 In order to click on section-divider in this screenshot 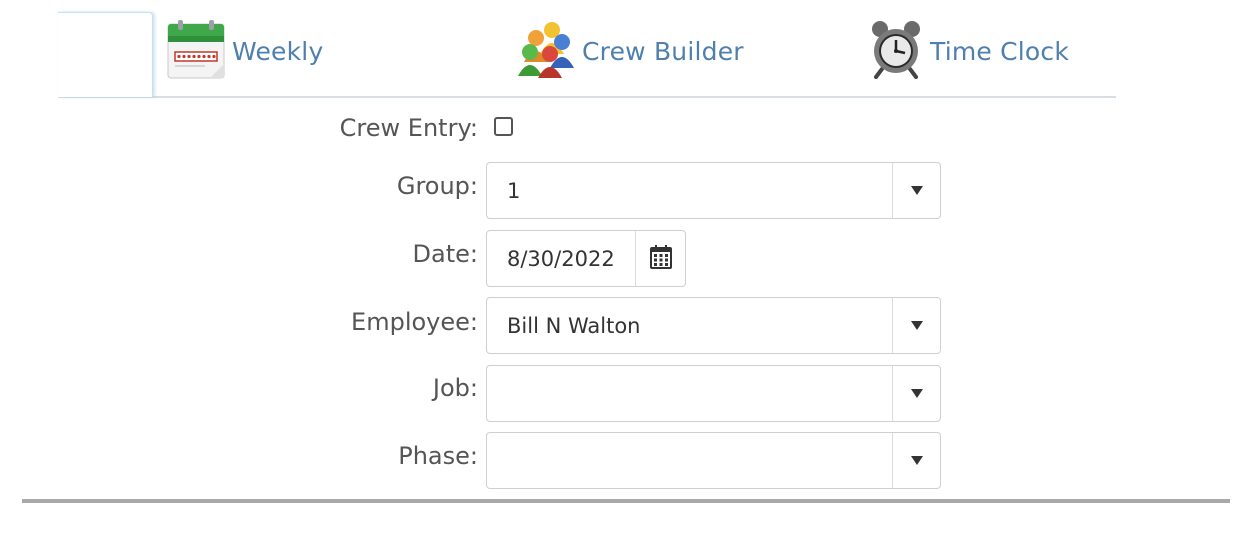, I will do `click(626, 501)`.